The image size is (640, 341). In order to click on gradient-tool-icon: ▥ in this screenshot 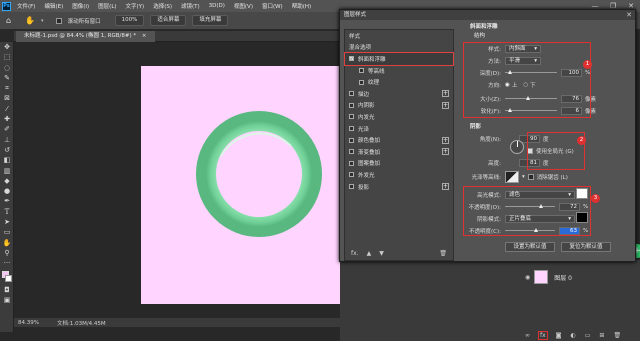, I will do `click(7, 171)`.